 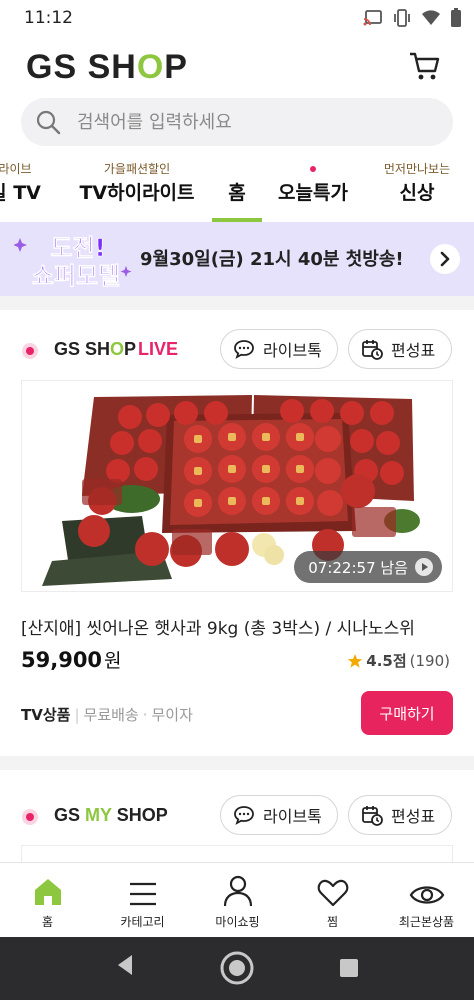 What do you see at coordinates (71, 660) in the screenshot?
I see `product-price: 59,900 원` at bounding box center [71, 660].